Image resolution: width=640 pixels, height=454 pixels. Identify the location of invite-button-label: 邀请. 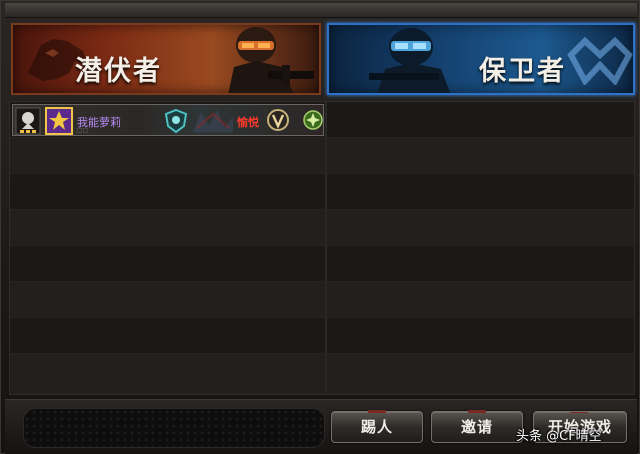
(476, 427).